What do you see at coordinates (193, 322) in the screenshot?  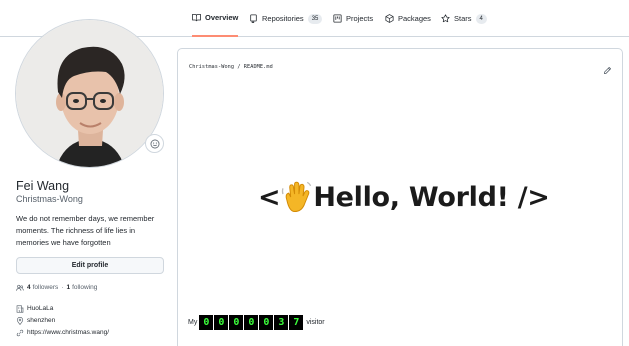 I see `counter-prefix: My` at bounding box center [193, 322].